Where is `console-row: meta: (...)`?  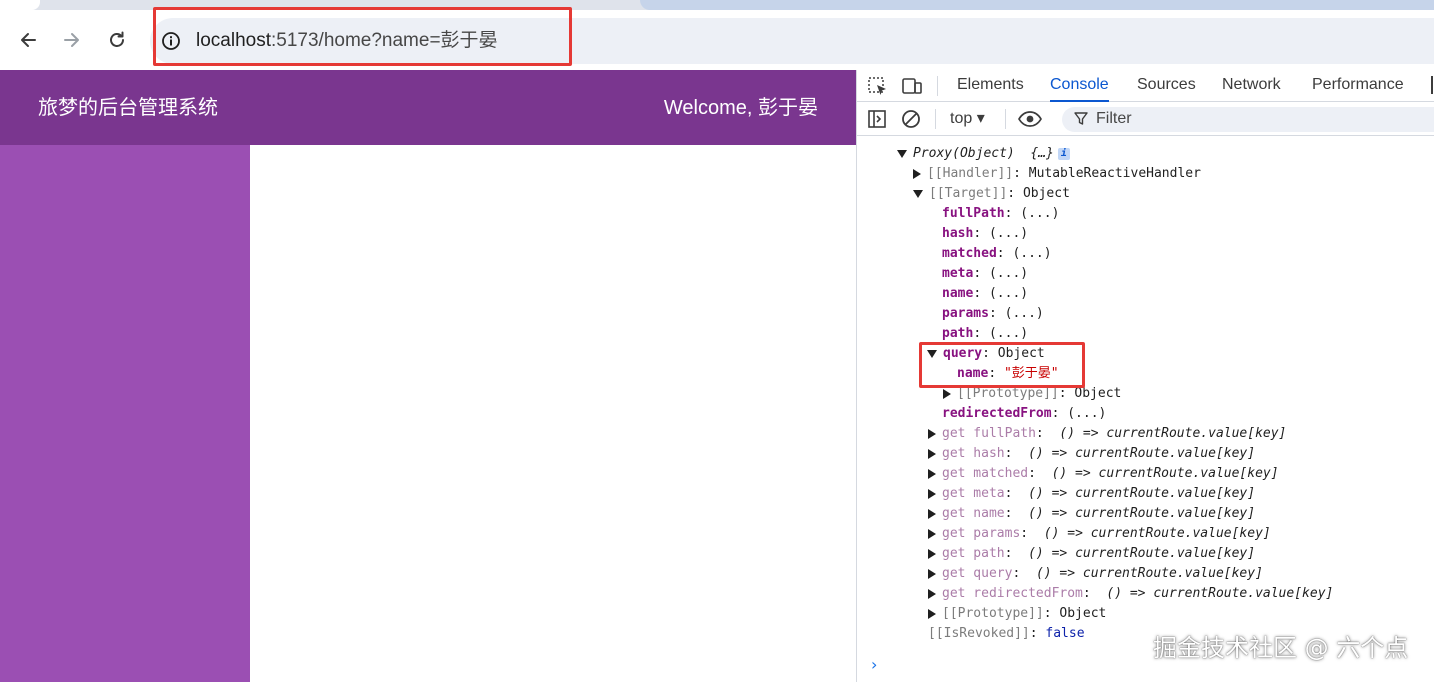 console-row: meta: (...) is located at coordinates (985, 274).